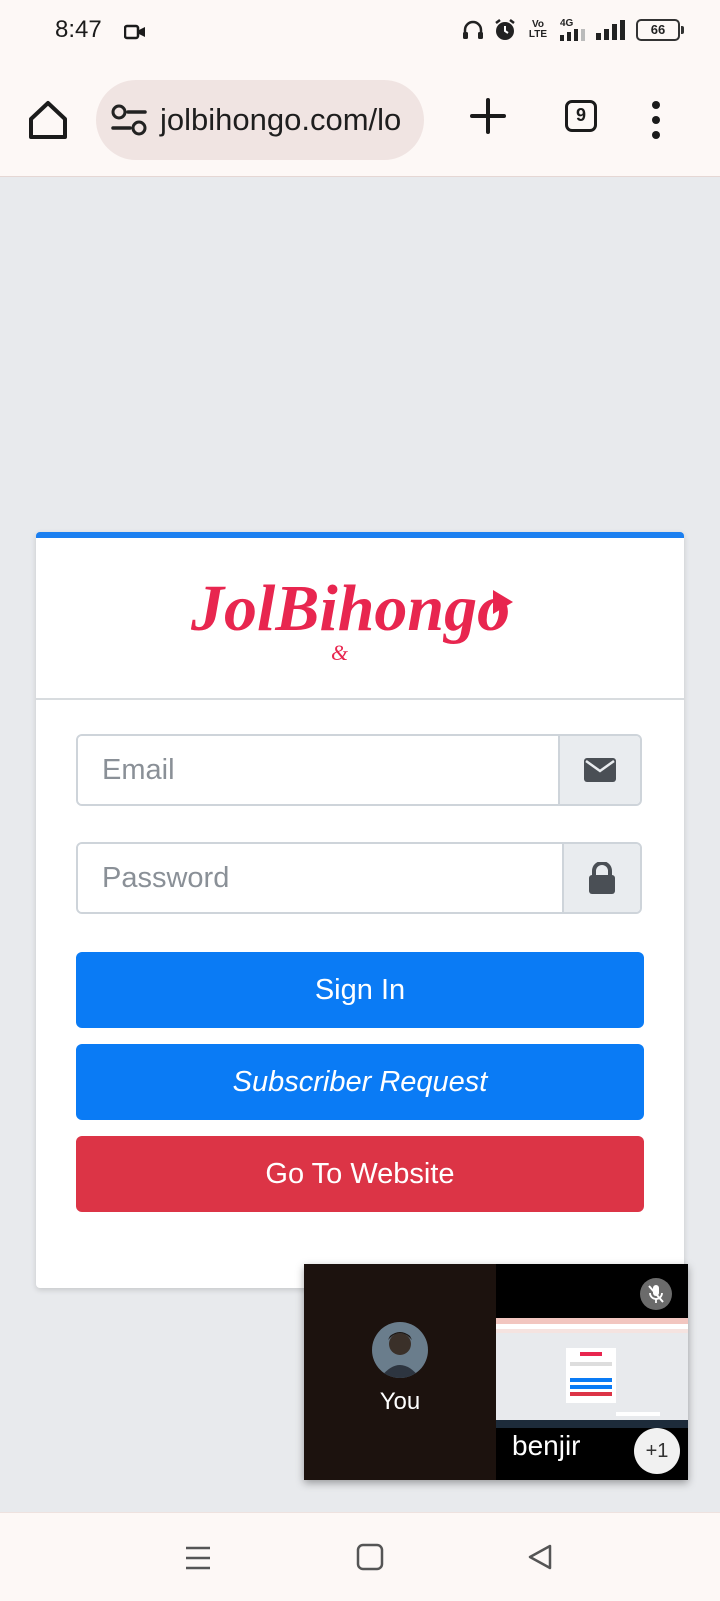 Image resolution: width=720 pixels, height=1601 pixels. I want to click on avatar, so click(400, 1350).